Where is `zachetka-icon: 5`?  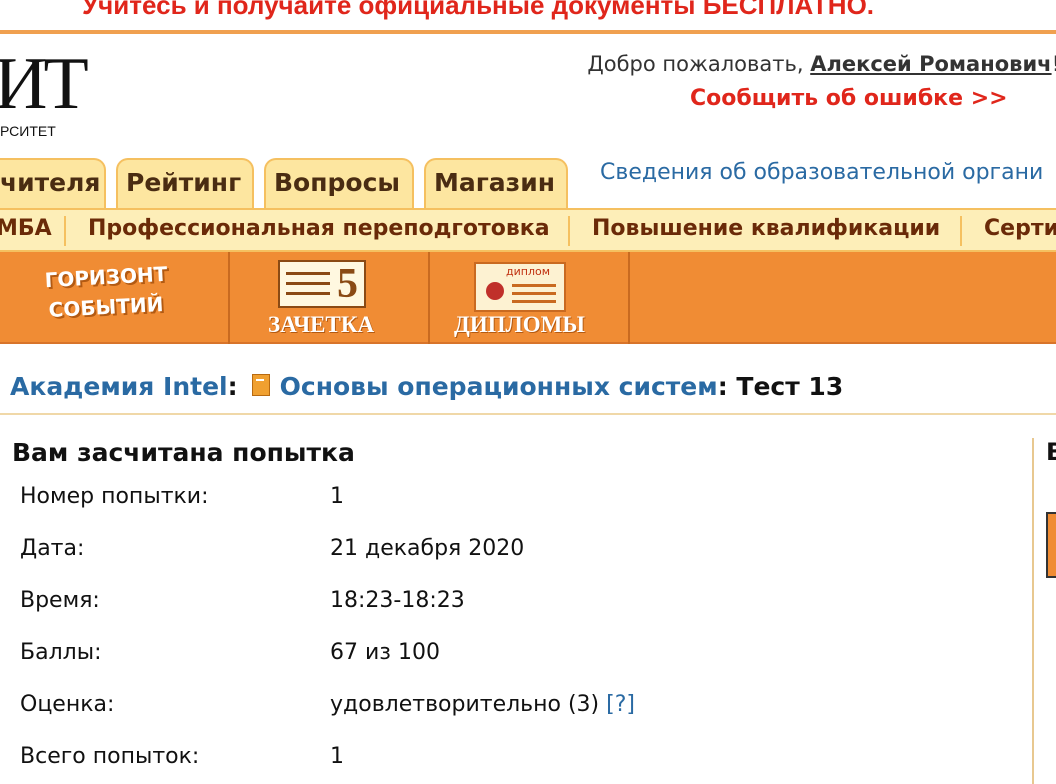
zachetka-icon: 5 is located at coordinates (322, 284).